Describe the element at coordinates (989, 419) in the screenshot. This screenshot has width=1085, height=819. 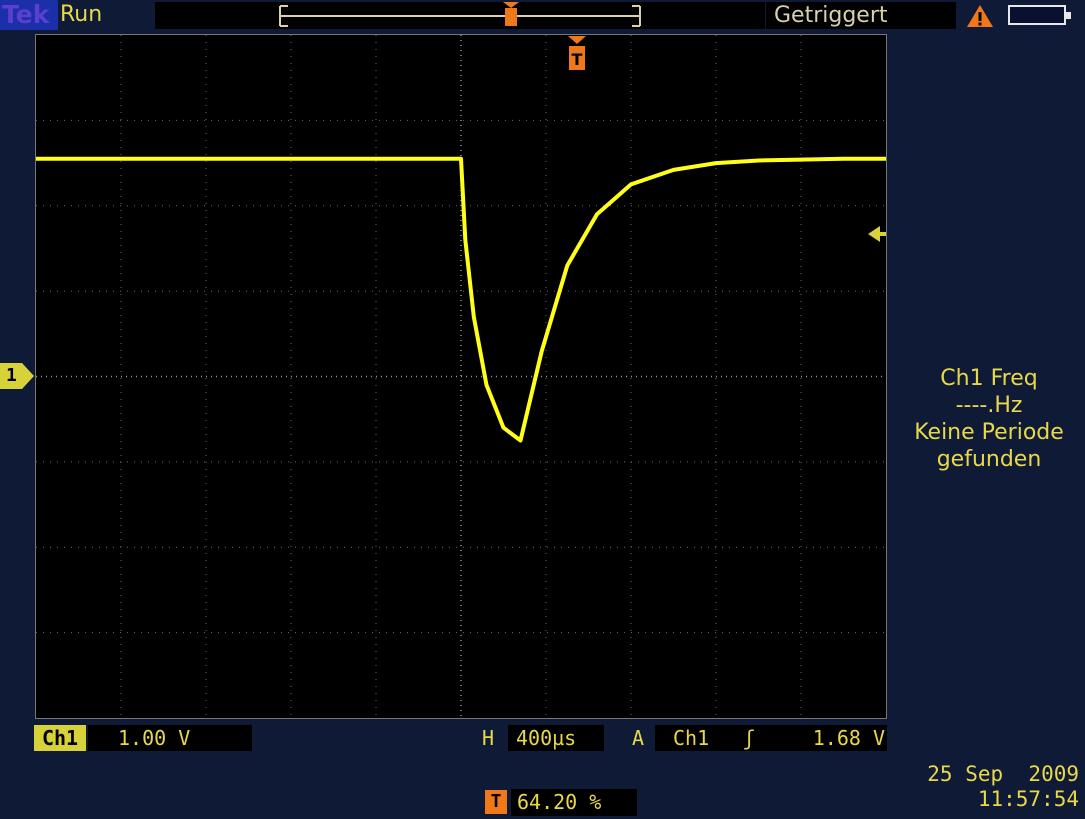
I see `frequency-readout: Ch1 Freq ----.Hz Keine Periode gefunden` at that location.